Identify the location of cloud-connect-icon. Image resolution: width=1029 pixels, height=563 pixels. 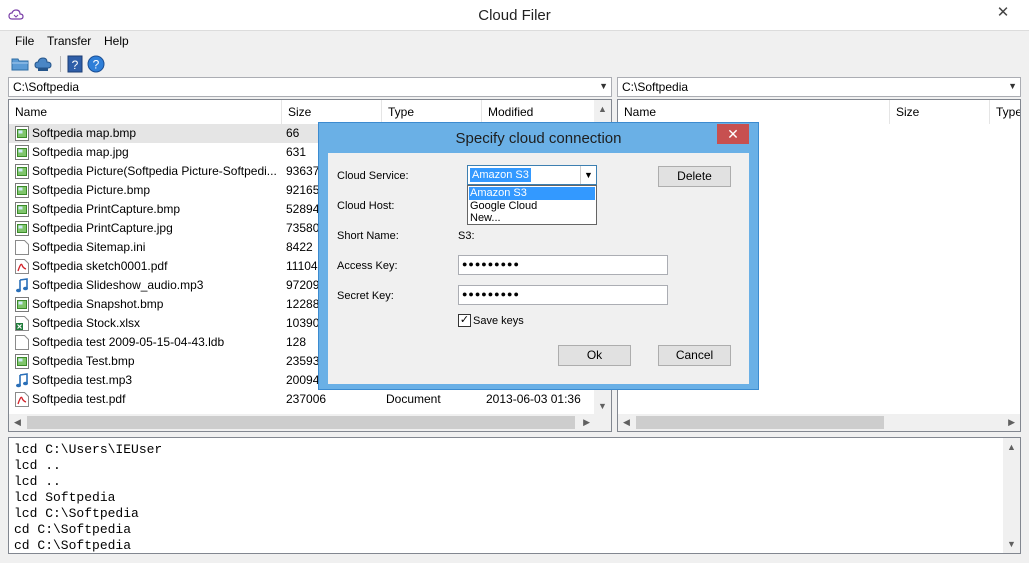
(43, 64).